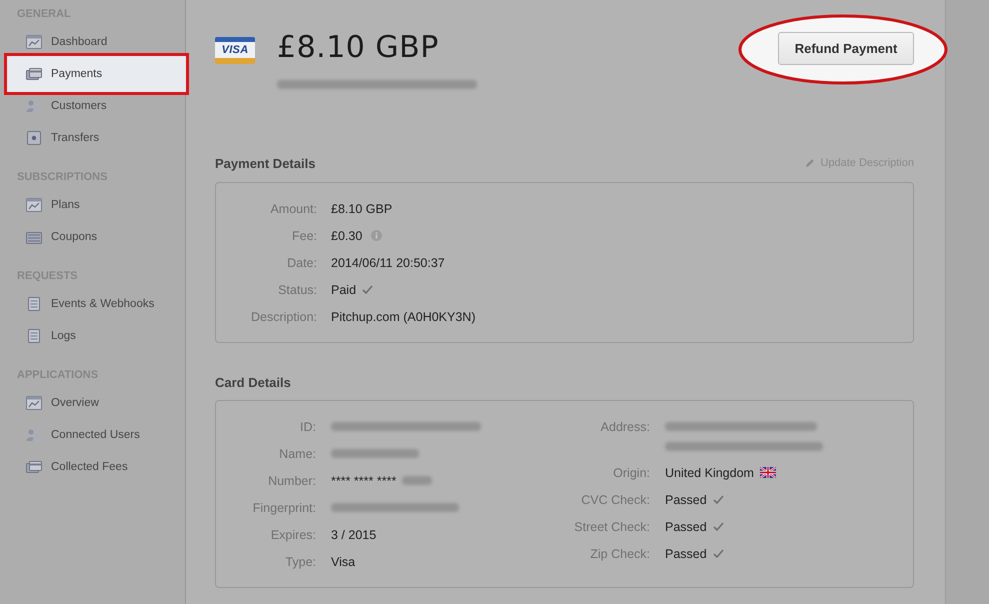 The height and width of the screenshot is (604, 989). What do you see at coordinates (94, 138) in the screenshot?
I see `sidebar-item: Transfers` at bounding box center [94, 138].